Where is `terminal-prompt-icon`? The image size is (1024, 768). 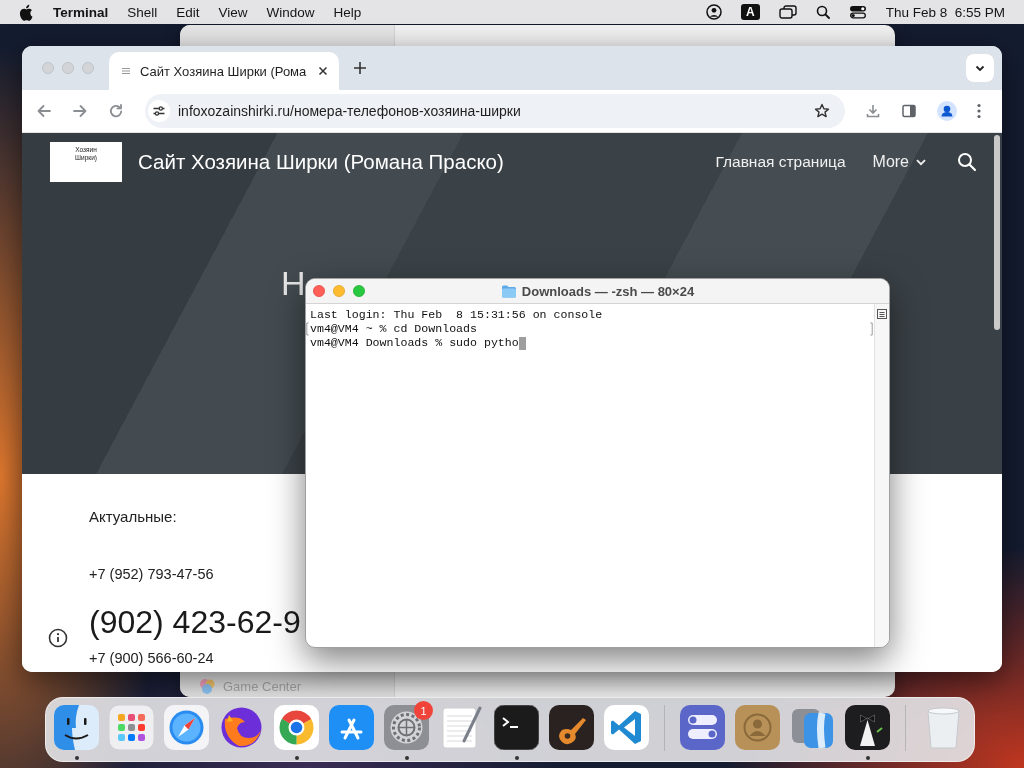 terminal-prompt-icon is located at coordinates (516, 727).